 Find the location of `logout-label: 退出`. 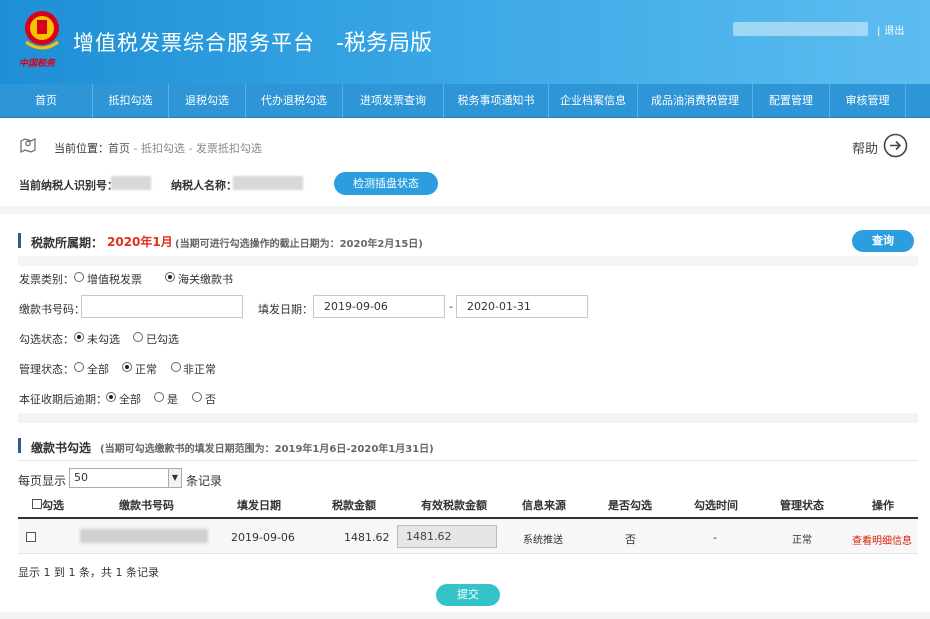

logout-label: 退出 is located at coordinates (894, 31).